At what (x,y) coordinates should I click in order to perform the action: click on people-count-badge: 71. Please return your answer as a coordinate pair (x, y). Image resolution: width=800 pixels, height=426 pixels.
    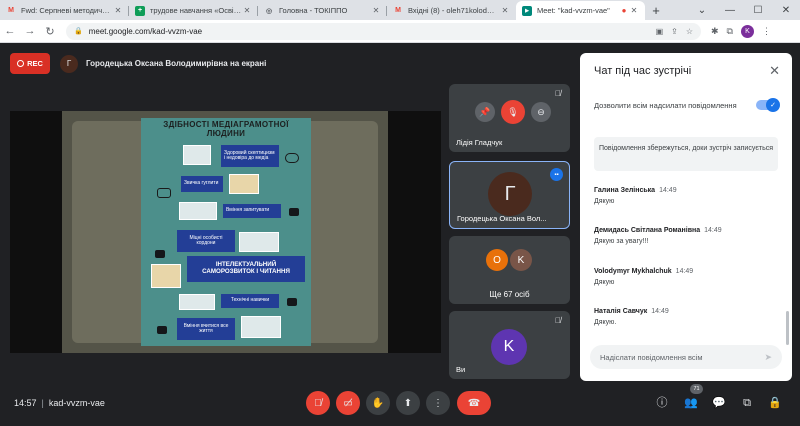
    Looking at the image, I should click on (696, 389).